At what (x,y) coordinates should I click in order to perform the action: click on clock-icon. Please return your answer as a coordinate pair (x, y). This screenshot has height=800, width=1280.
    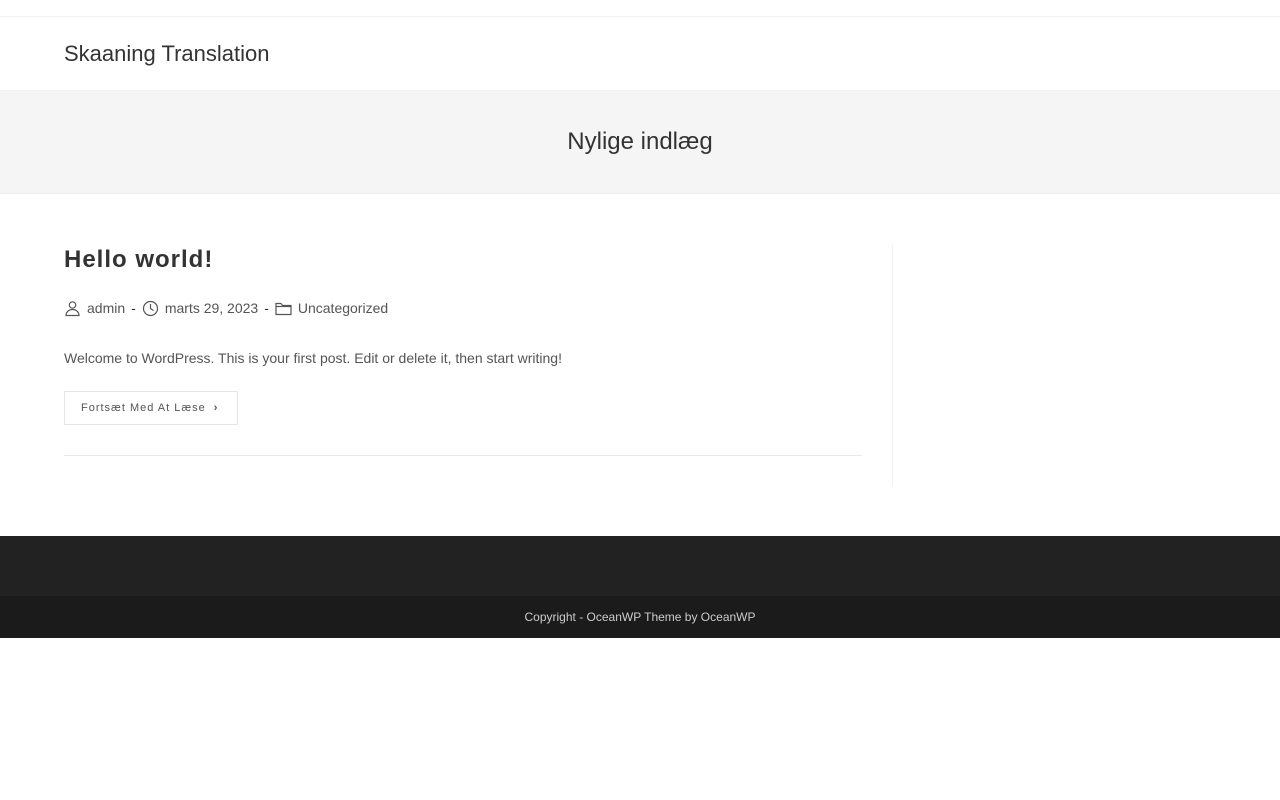
    Looking at the image, I should click on (150, 308).